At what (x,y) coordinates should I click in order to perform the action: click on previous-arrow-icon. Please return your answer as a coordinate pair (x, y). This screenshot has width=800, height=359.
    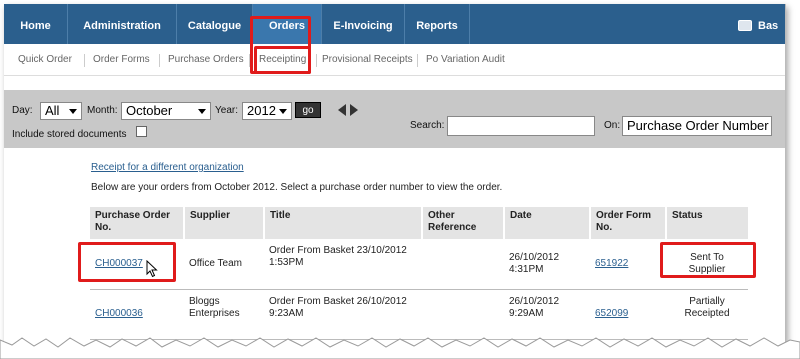
    Looking at the image, I should click on (342, 110).